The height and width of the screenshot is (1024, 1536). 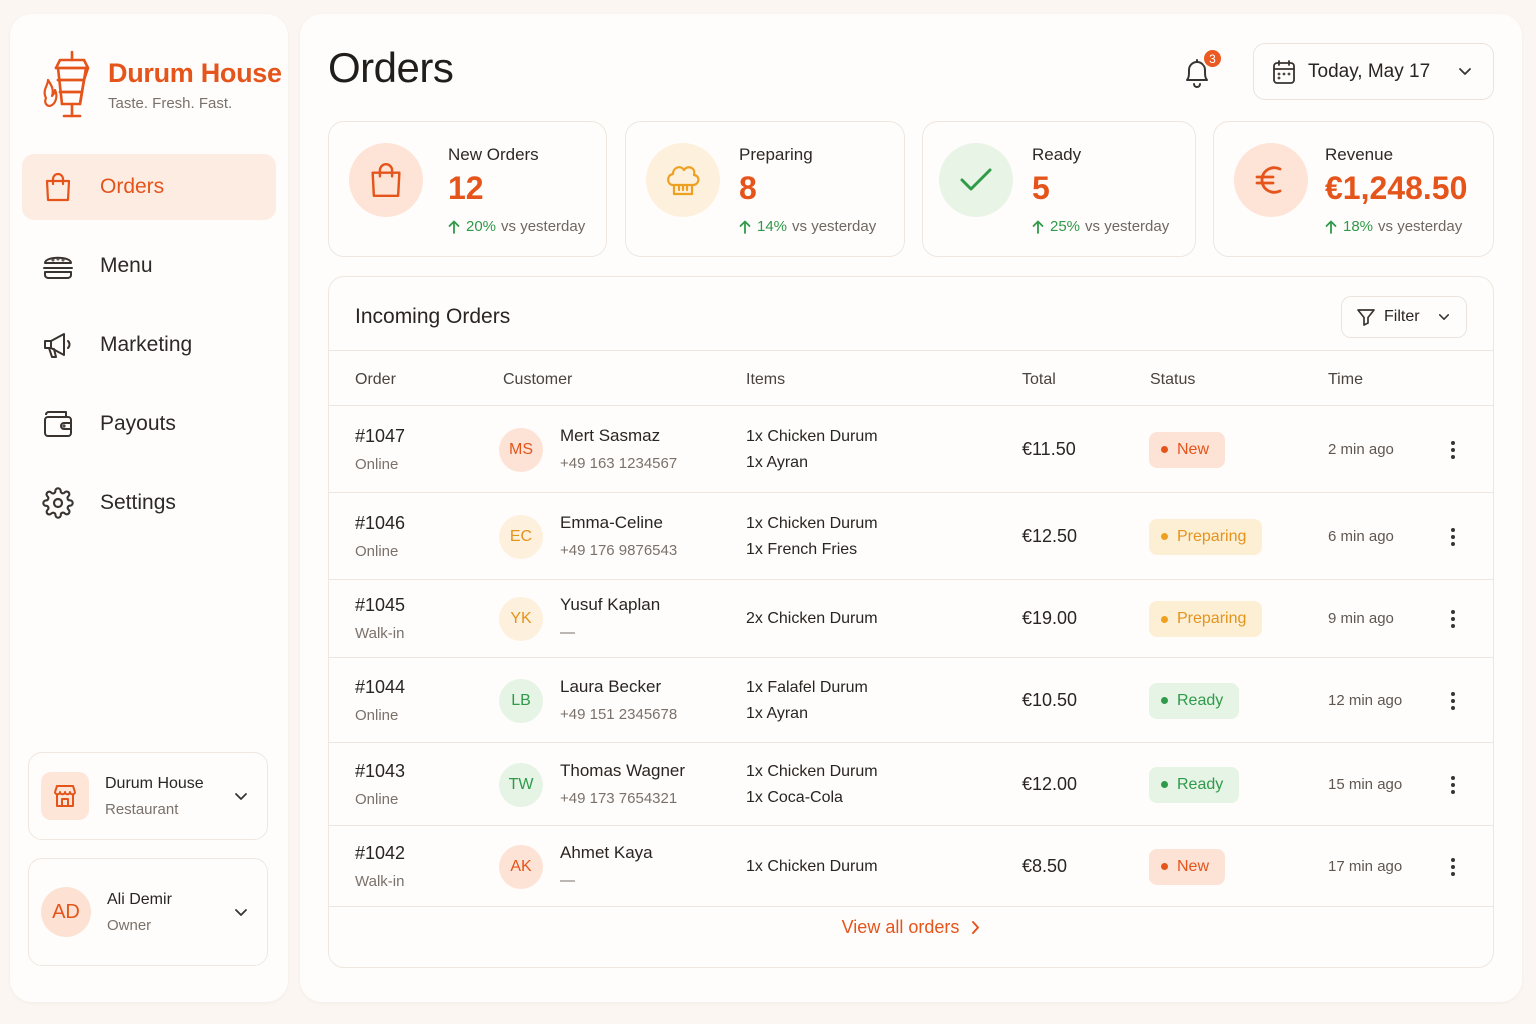 What do you see at coordinates (1172, 380) in the screenshot?
I see `column-header-status: Status` at bounding box center [1172, 380].